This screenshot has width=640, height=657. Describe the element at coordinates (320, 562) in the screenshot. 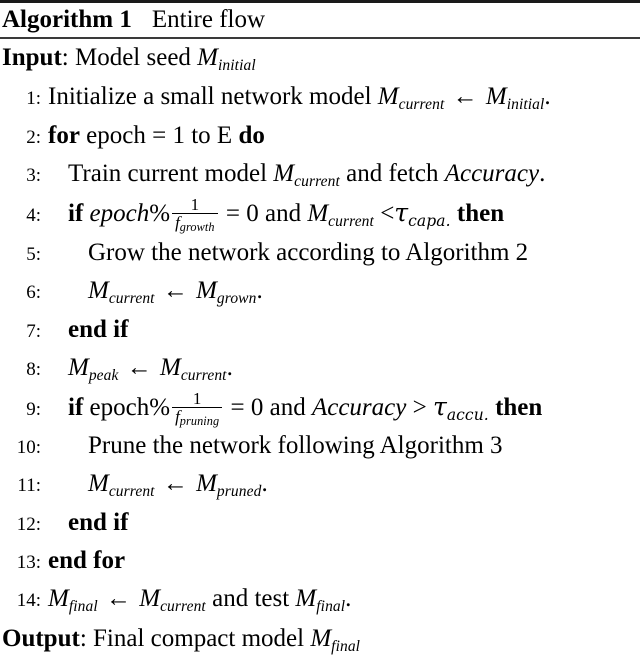

I see `step-row-13: 13: end for` at that location.